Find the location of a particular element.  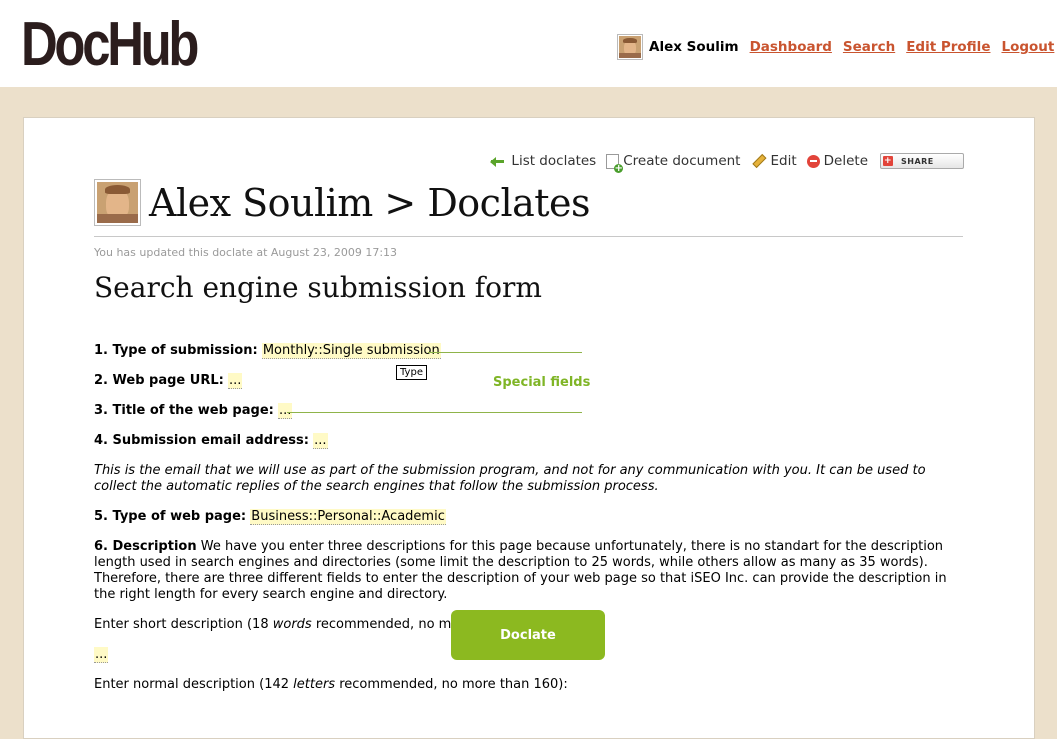

list-doclates-button: List doclates is located at coordinates (543, 161).